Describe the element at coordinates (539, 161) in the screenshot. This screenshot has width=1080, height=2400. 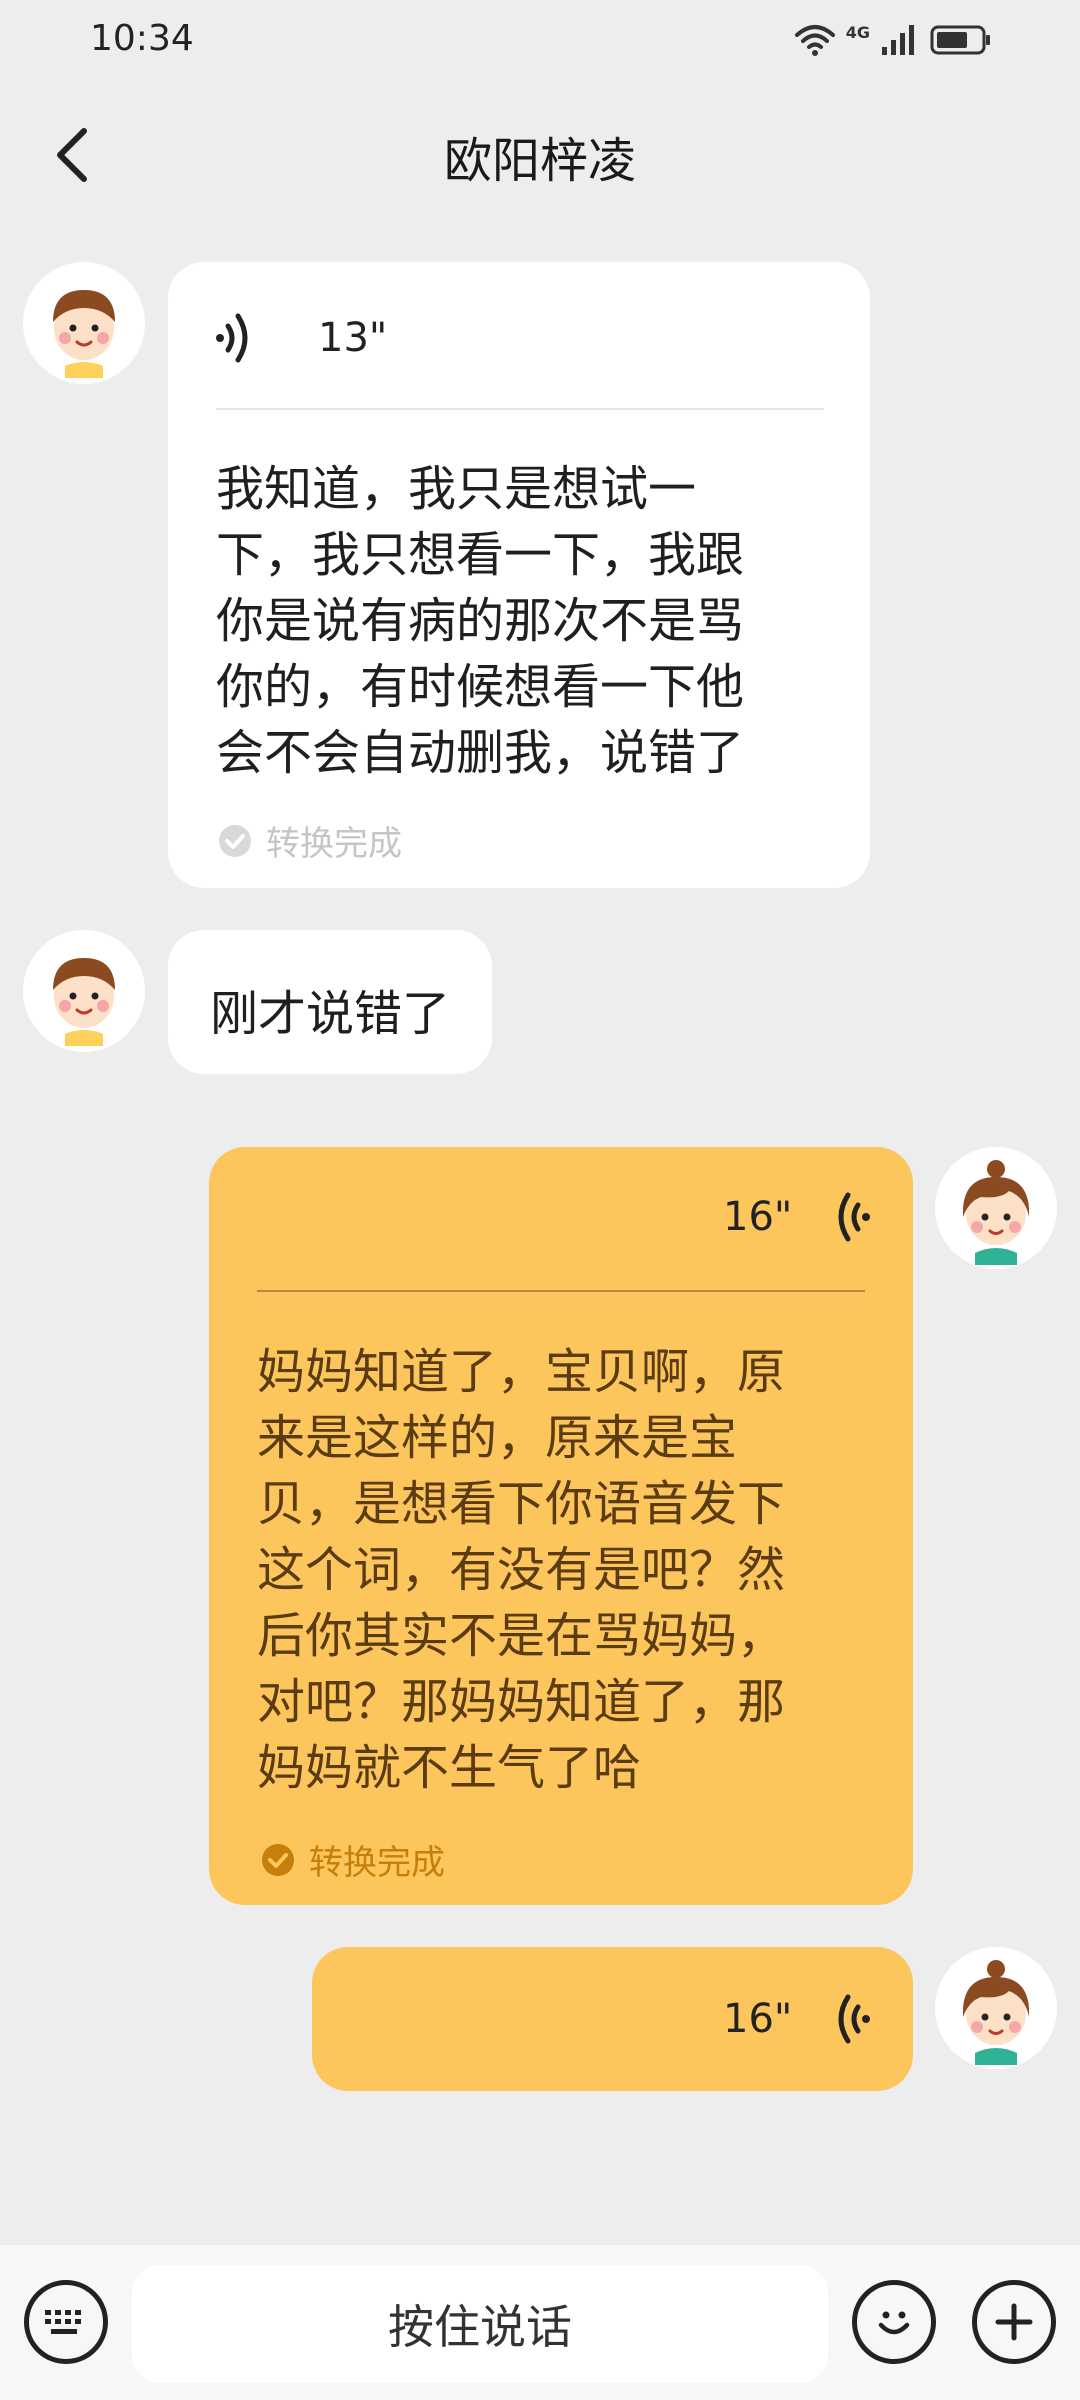
I see `page-title: 欧阳梓凌` at that location.